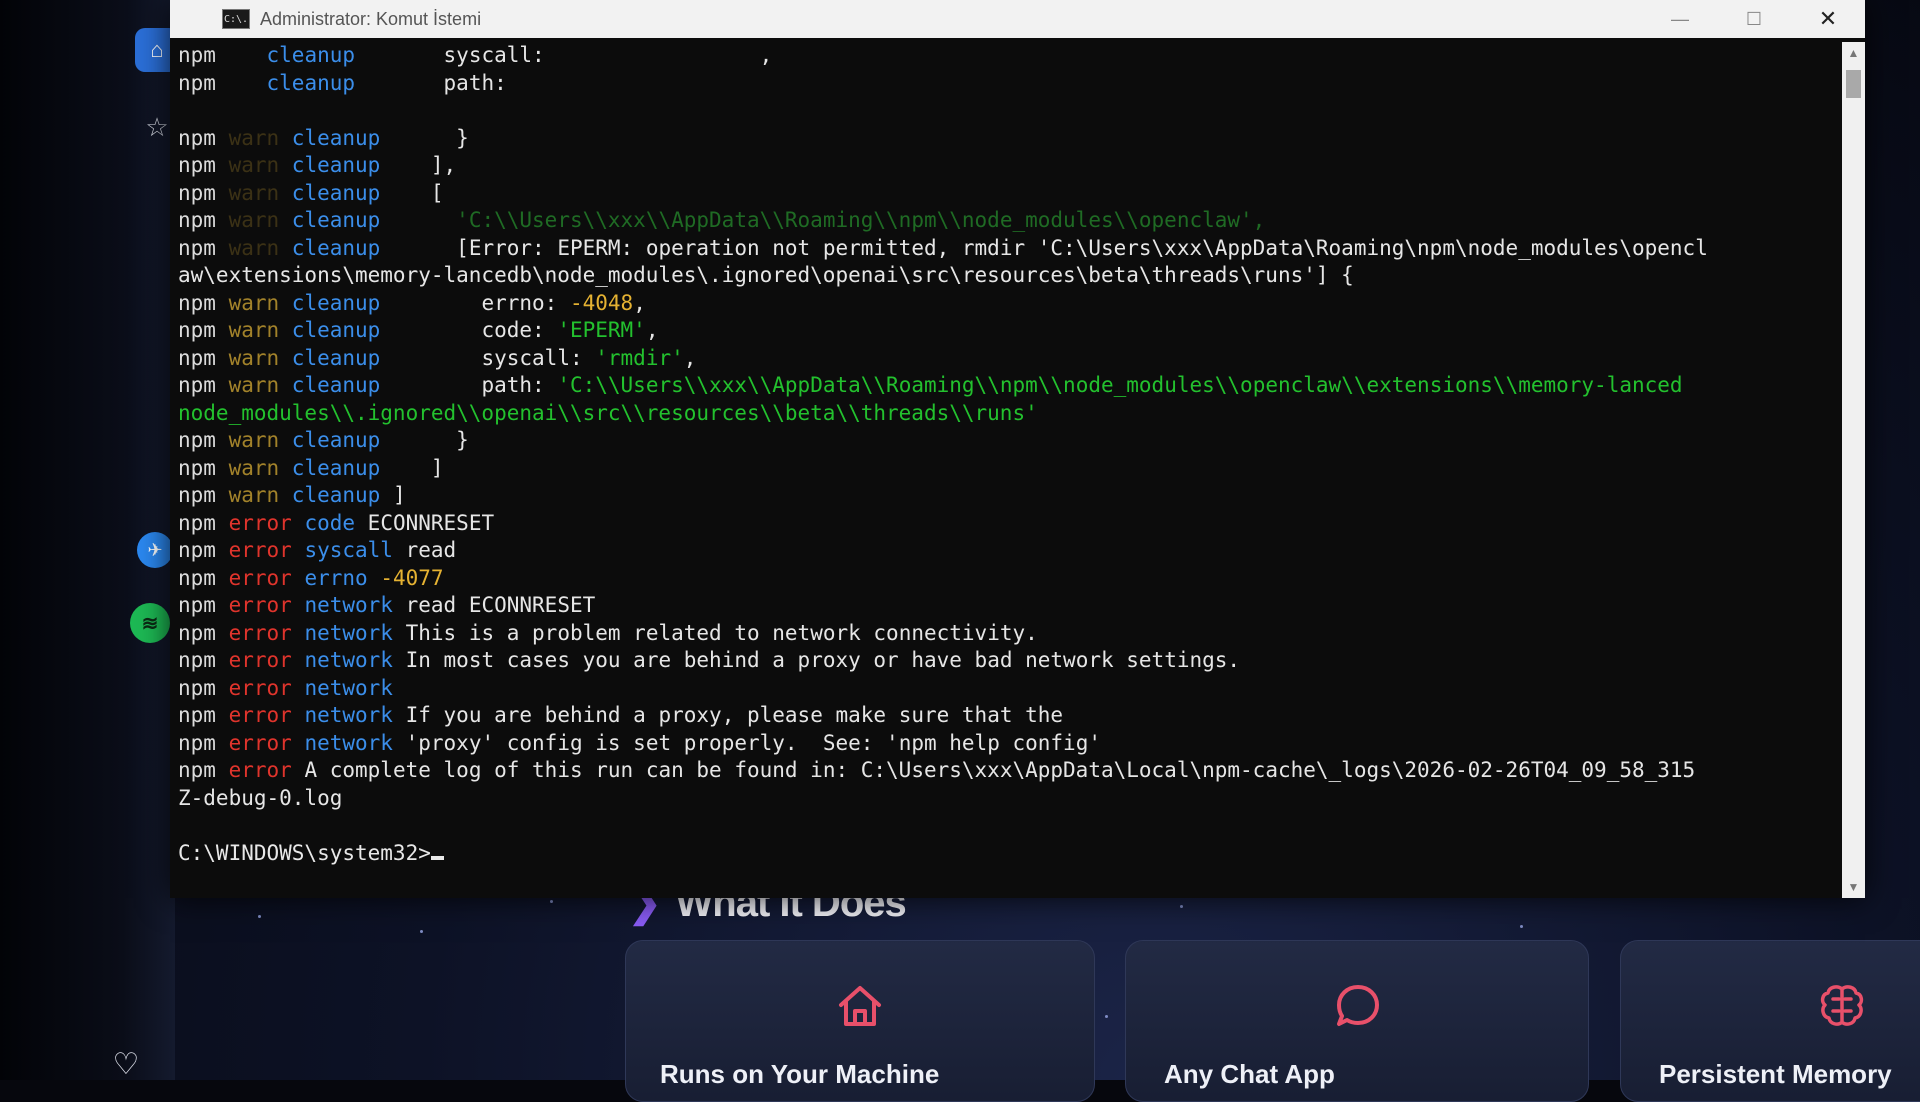  What do you see at coordinates (1853, 84) in the screenshot?
I see `scrollbar-thumb` at bounding box center [1853, 84].